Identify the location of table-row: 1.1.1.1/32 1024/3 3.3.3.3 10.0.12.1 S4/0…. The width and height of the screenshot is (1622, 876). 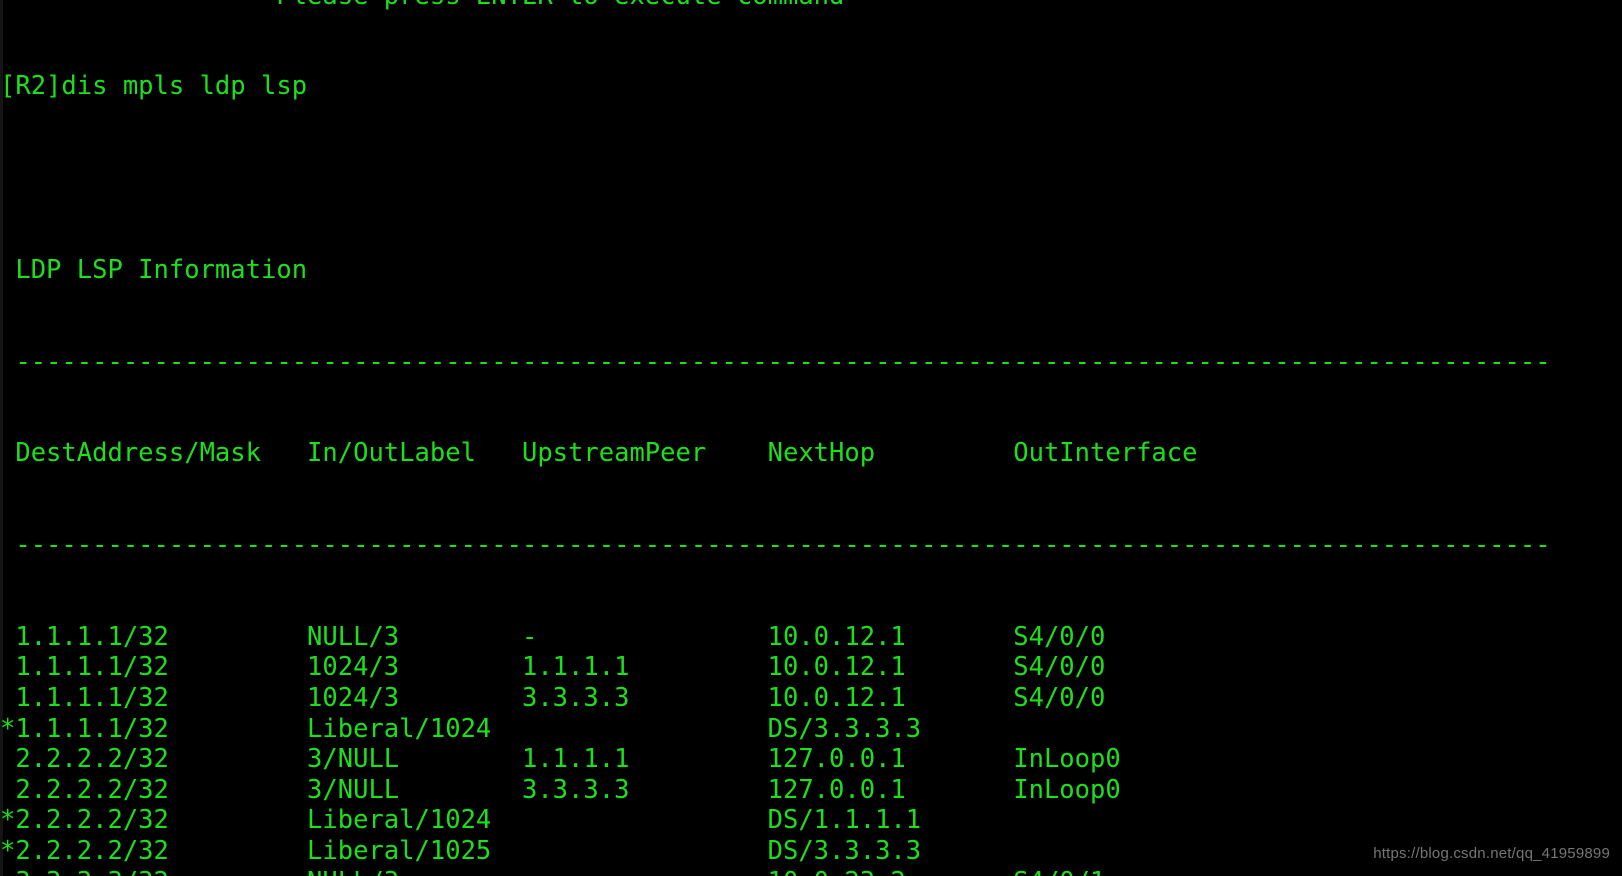
(553, 698).